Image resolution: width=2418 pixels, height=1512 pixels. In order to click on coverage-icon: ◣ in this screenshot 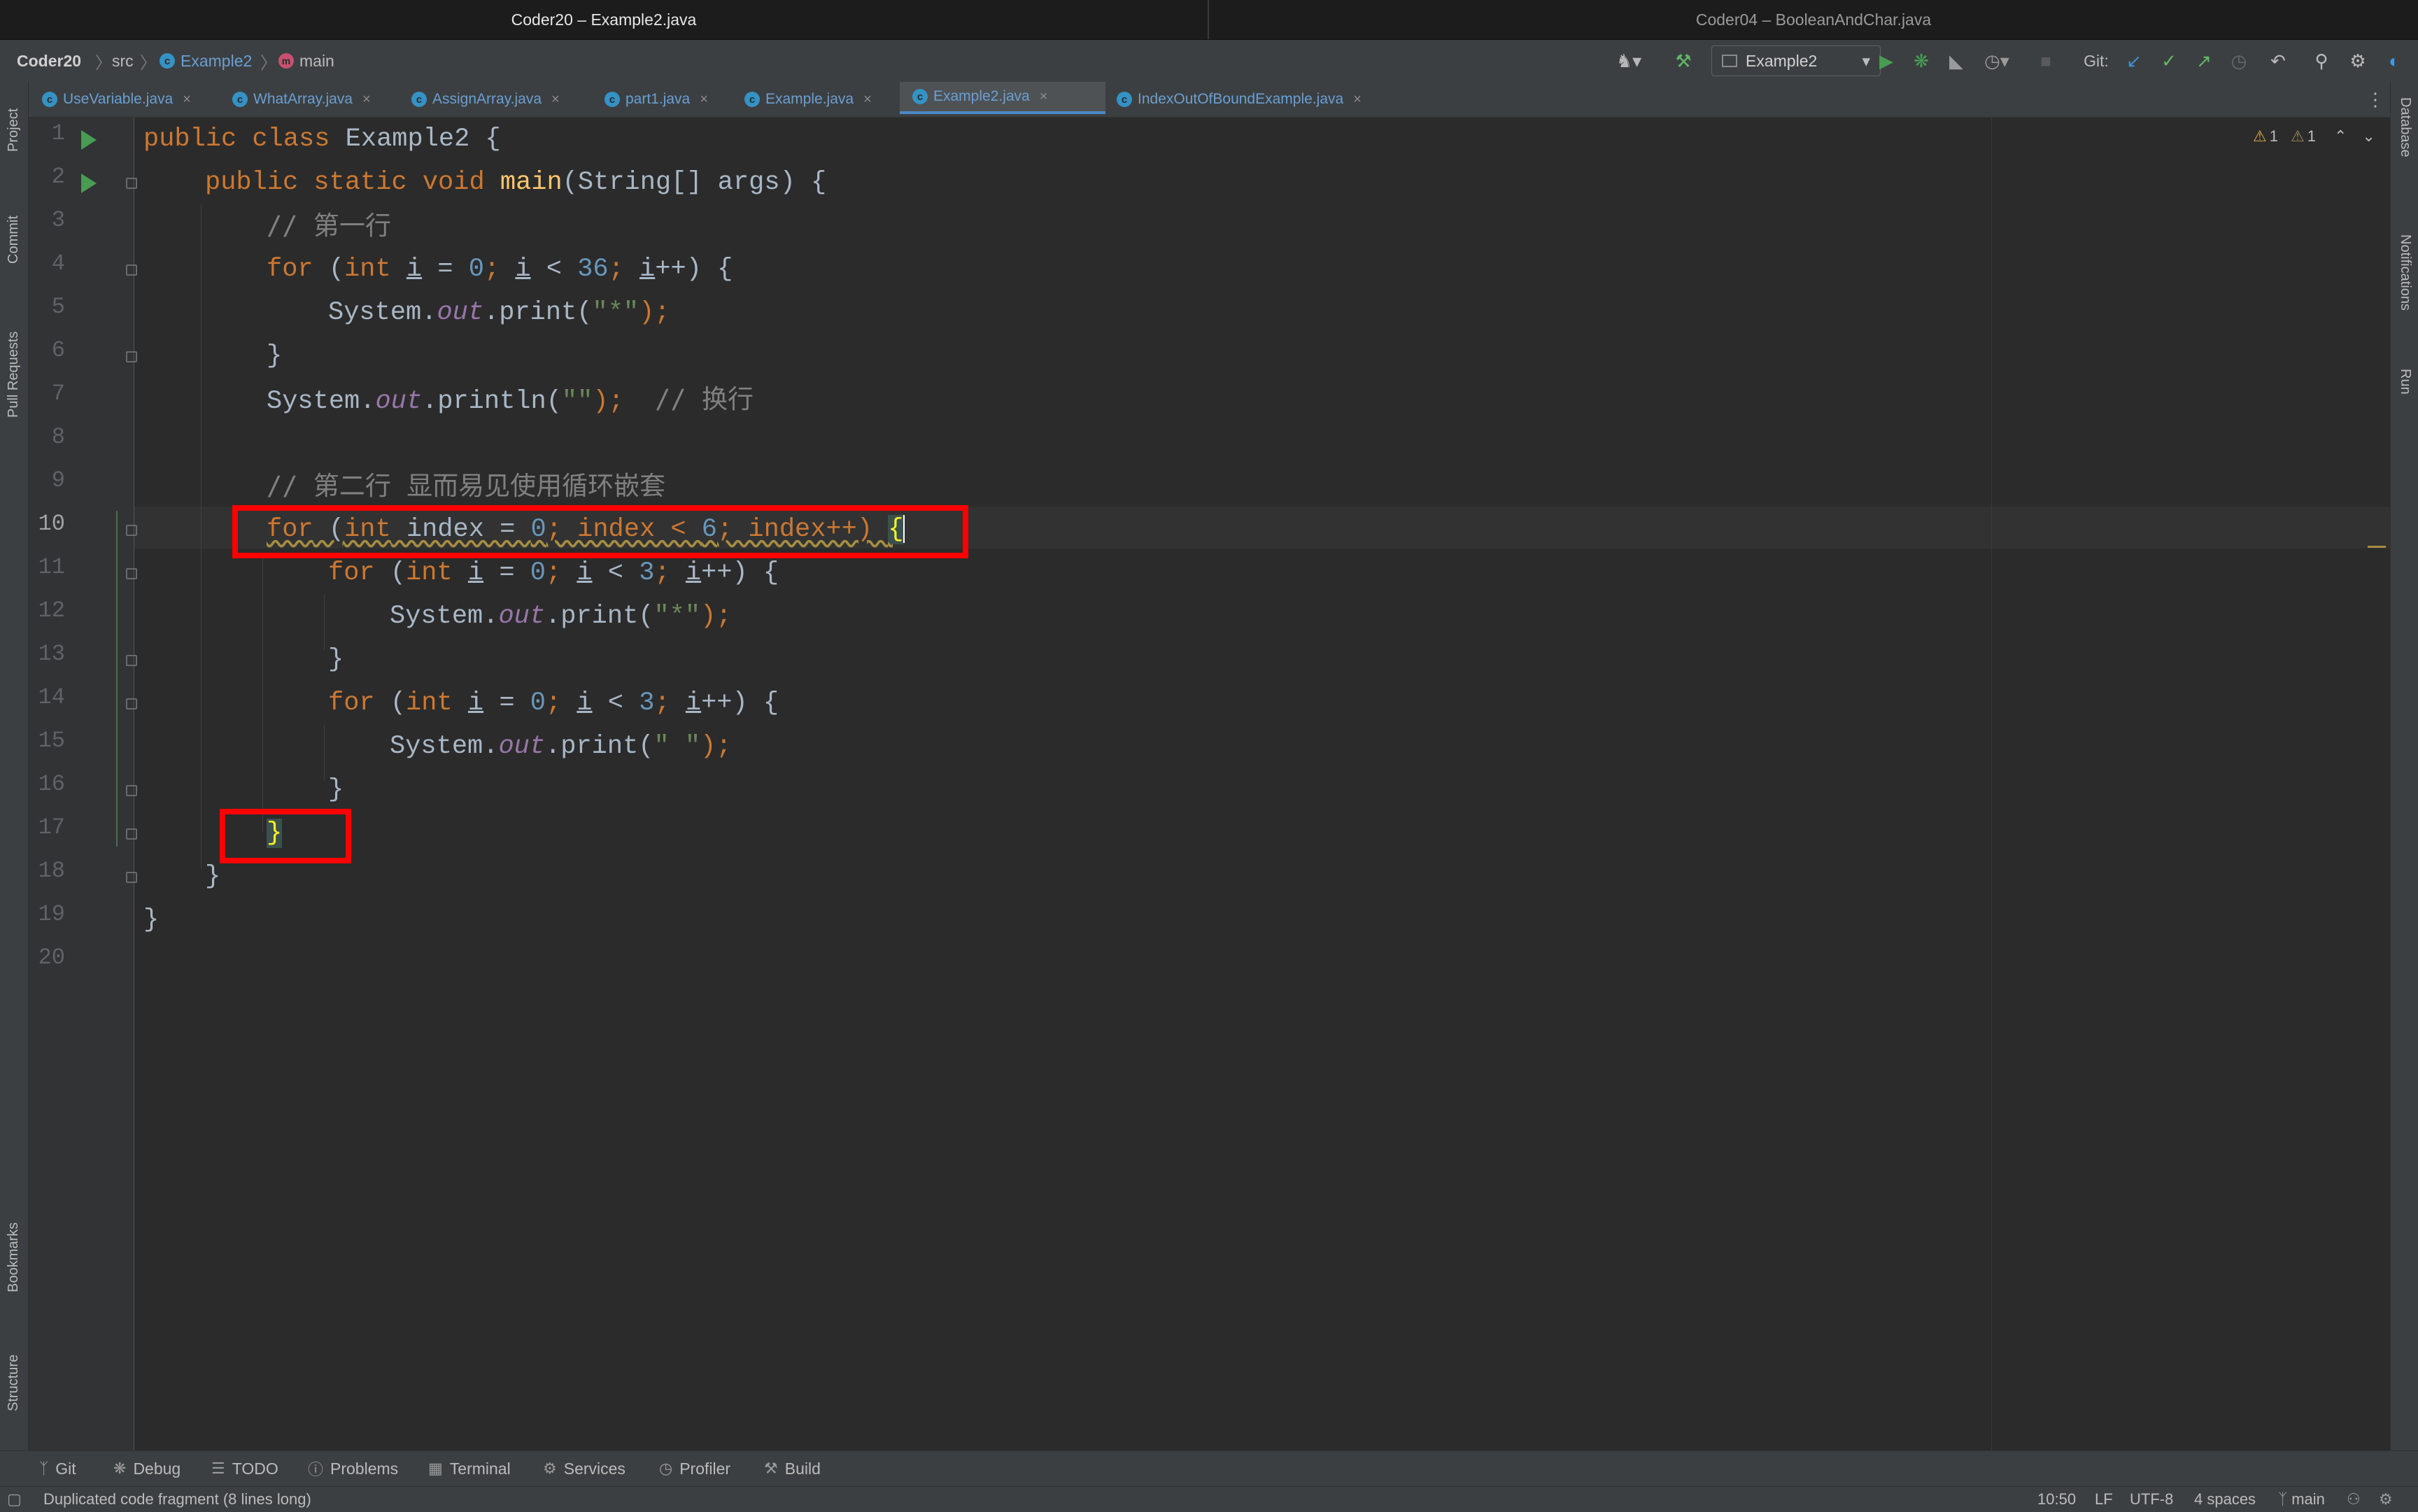, I will do `click(1956, 60)`.